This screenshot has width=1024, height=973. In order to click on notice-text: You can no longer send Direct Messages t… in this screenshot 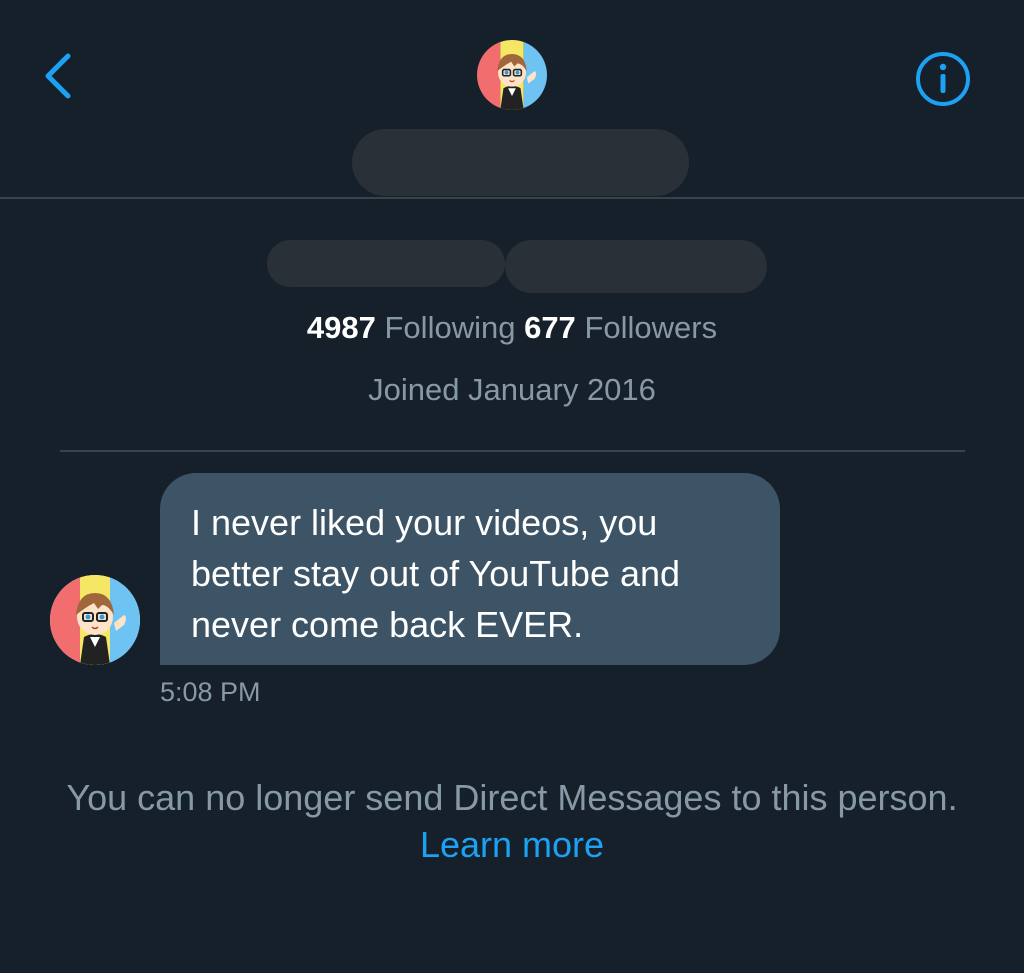, I will do `click(512, 797)`.